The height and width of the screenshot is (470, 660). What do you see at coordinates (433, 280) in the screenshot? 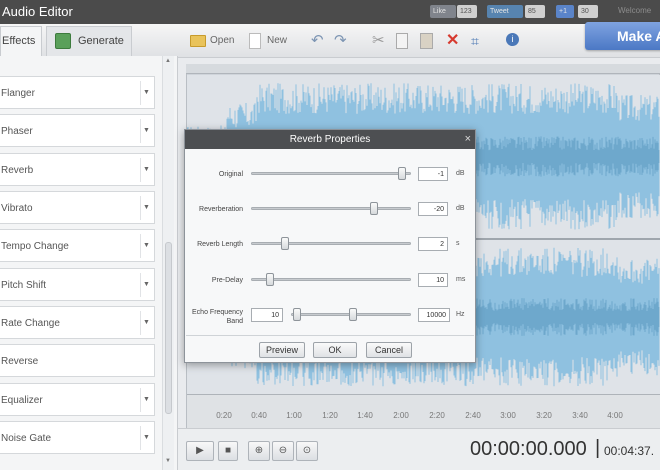
I see `pre-delay-value-input` at bounding box center [433, 280].